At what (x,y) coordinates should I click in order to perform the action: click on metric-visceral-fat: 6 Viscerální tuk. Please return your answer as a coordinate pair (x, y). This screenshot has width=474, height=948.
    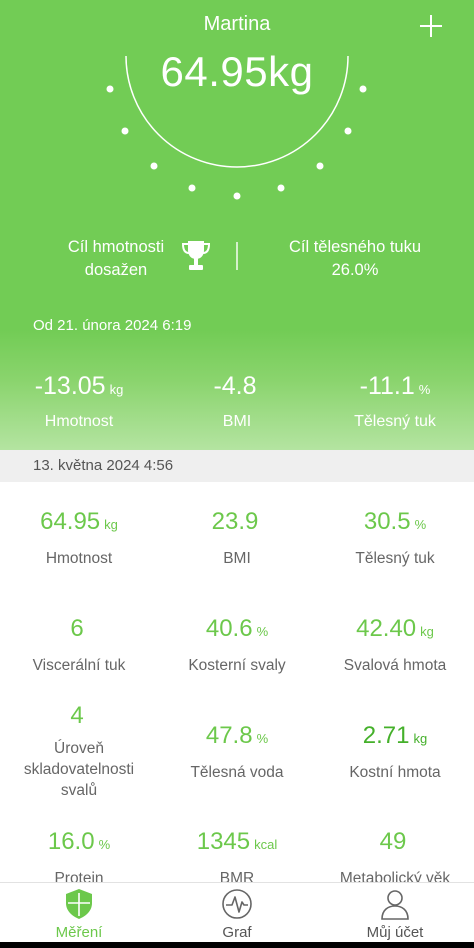
    Looking at the image, I should click on (79, 645).